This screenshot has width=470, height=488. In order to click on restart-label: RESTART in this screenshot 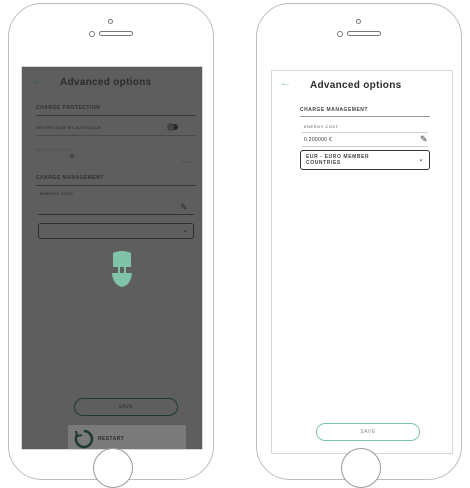, I will do `click(111, 439)`.